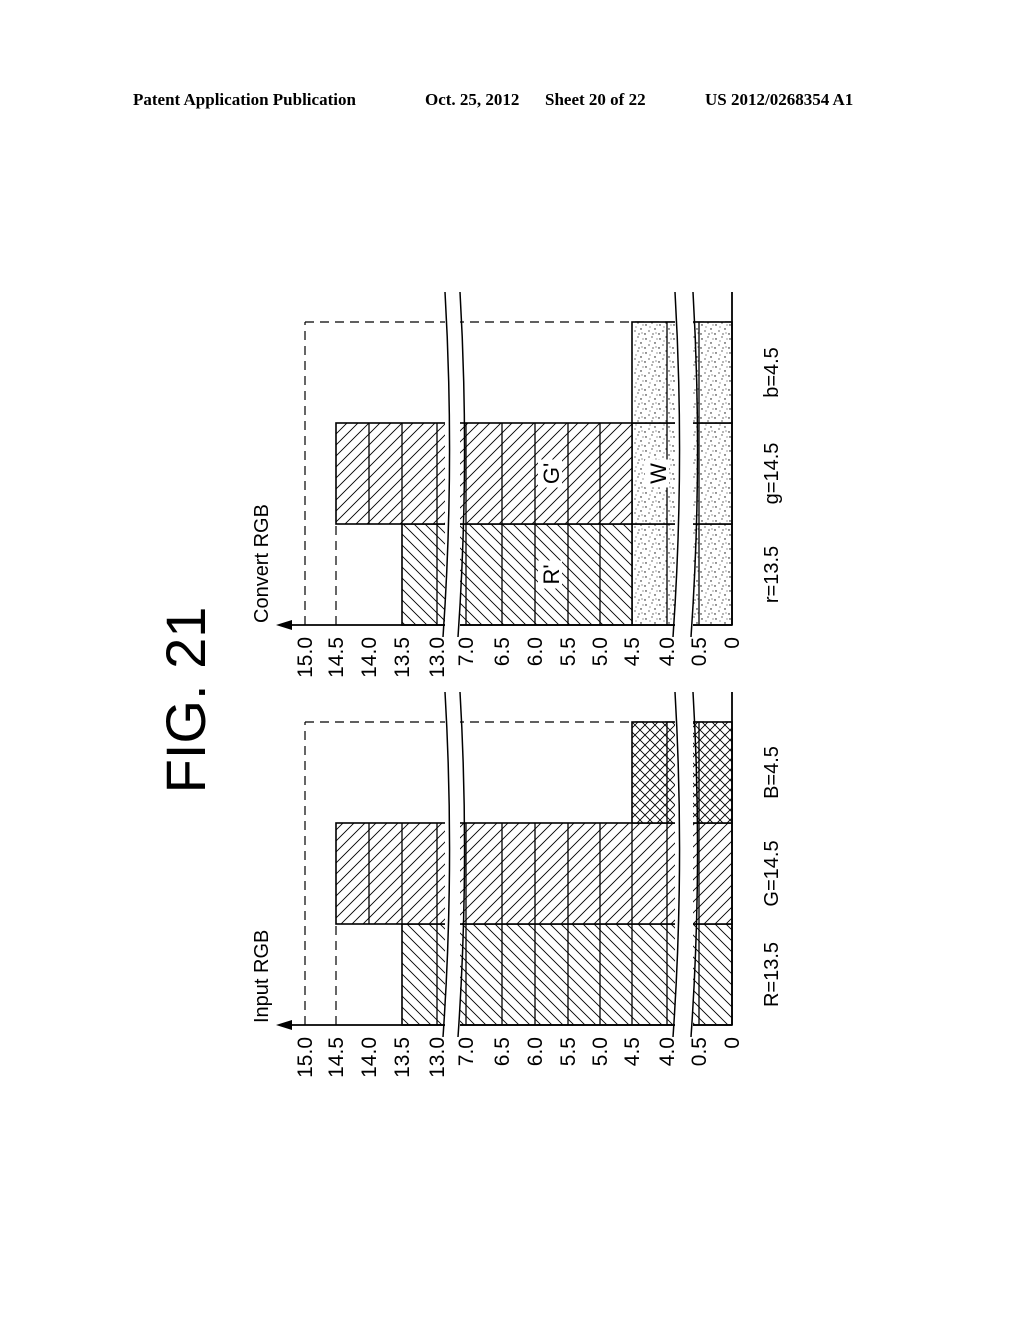 The image size is (1024, 1320). What do you see at coordinates (262, 563) in the screenshot?
I see `chart-title: Convert RGB` at bounding box center [262, 563].